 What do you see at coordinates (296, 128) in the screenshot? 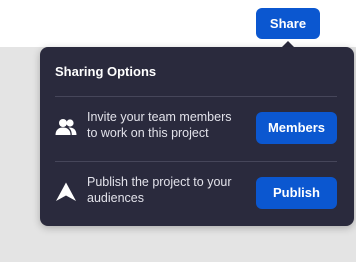
I see `members-button: Members` at bounding box center [296, 128].